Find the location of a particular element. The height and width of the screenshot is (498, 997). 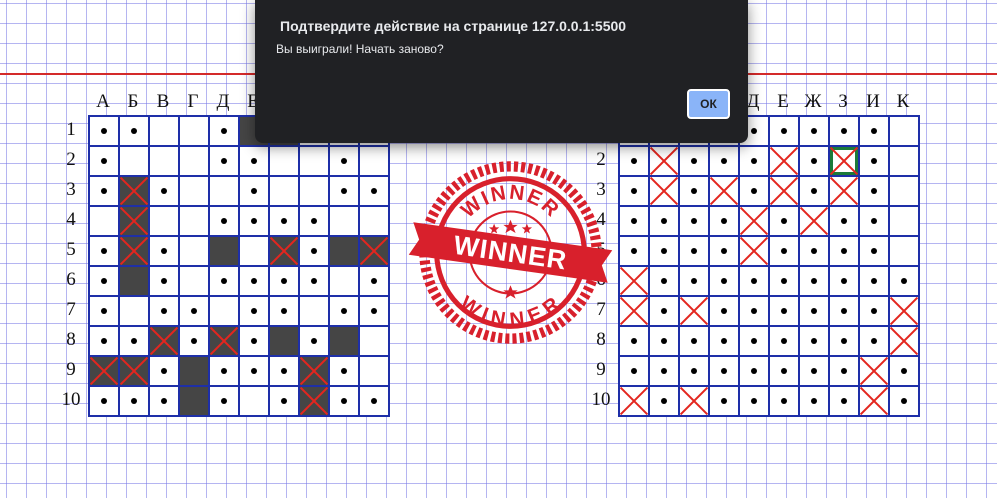

last-shot-cell is located at coordinates (845, 162).